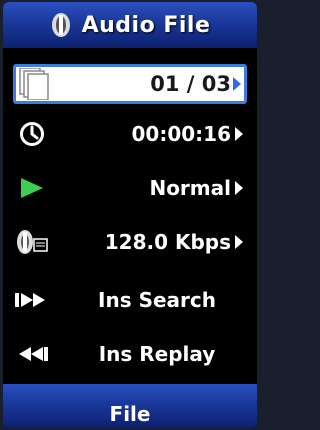 Image resolution: width=320 pixels, height=430 pixels. Describe the element at coordinates (130, 84) in the screenshot. I see `file-selector: 01 / 03` at that location.